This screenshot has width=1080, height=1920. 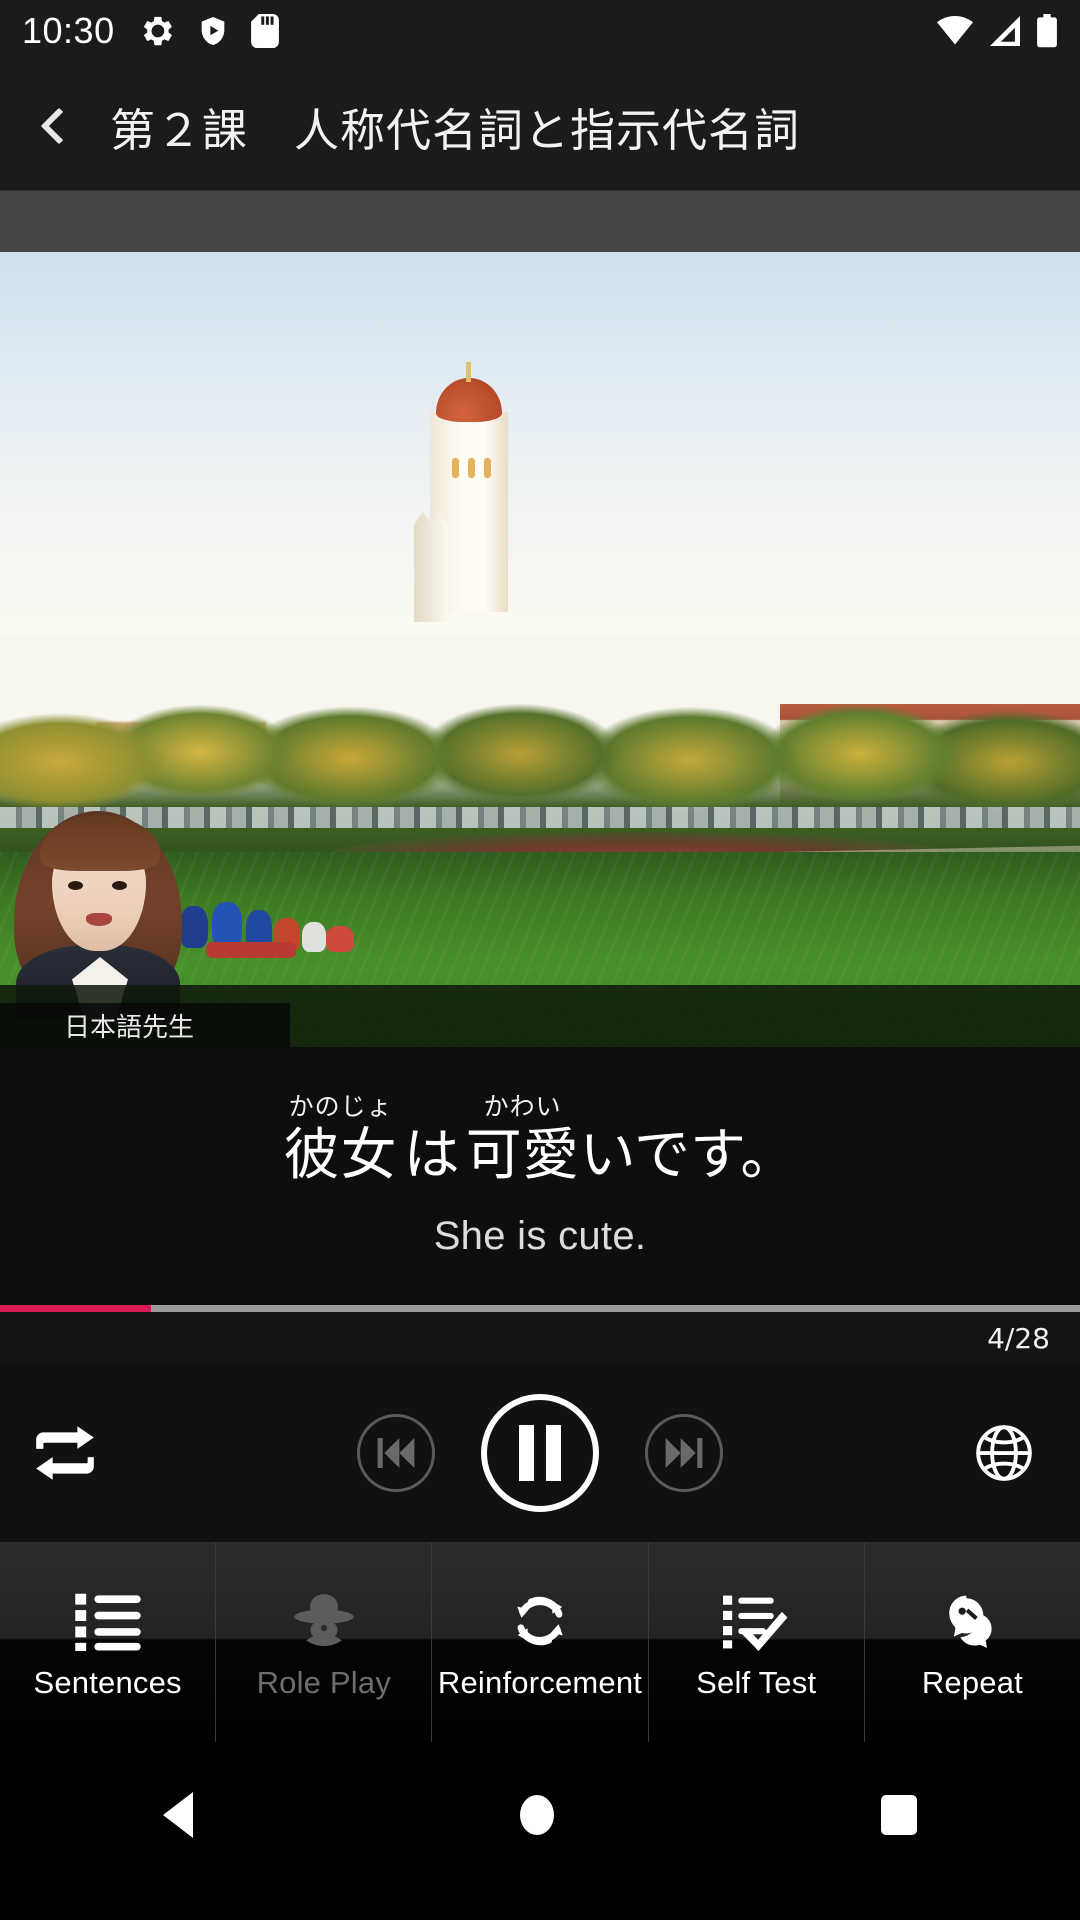 I want to click on page-counter: 4/28, so click(x=1018, y=1338).